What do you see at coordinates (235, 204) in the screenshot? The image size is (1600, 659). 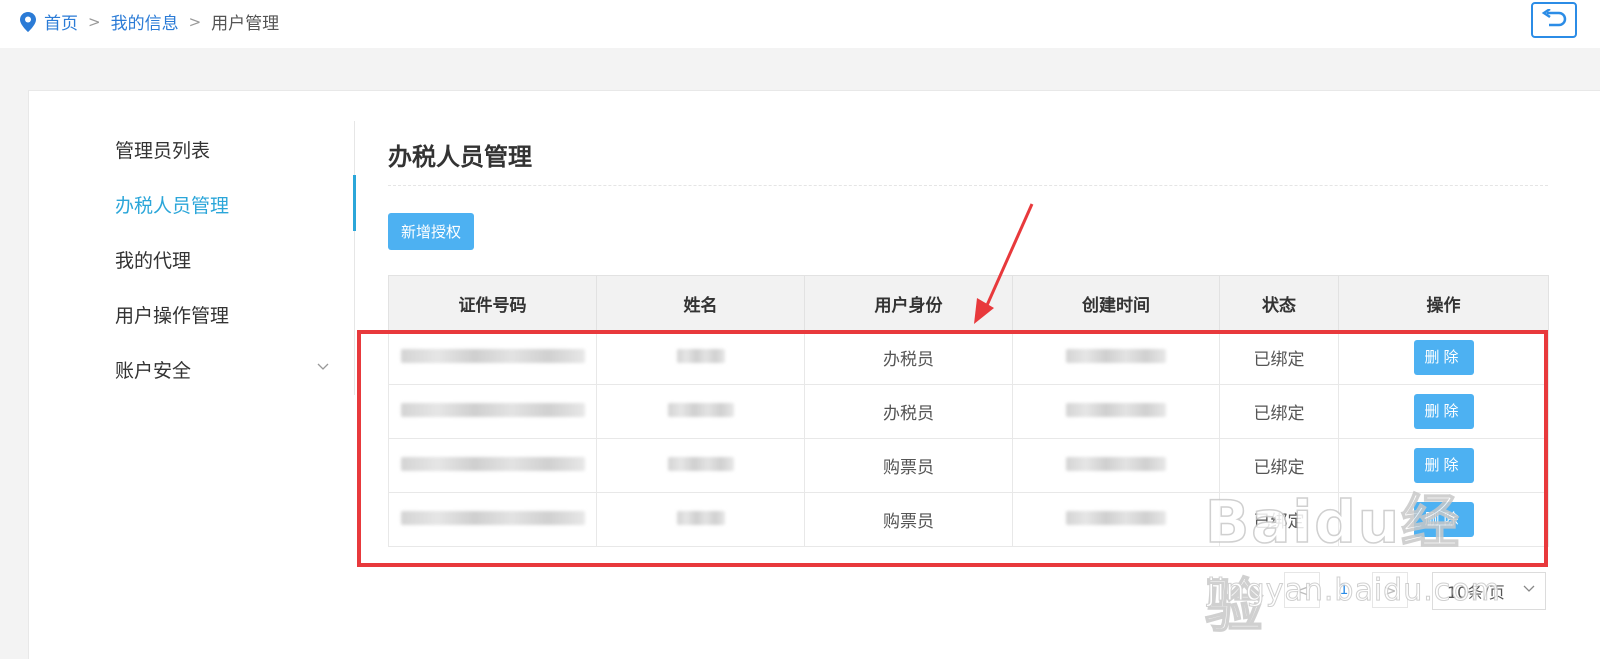 I see `menu-item-tax-staff: 办税人员管理` at bounding box center [235, 204].